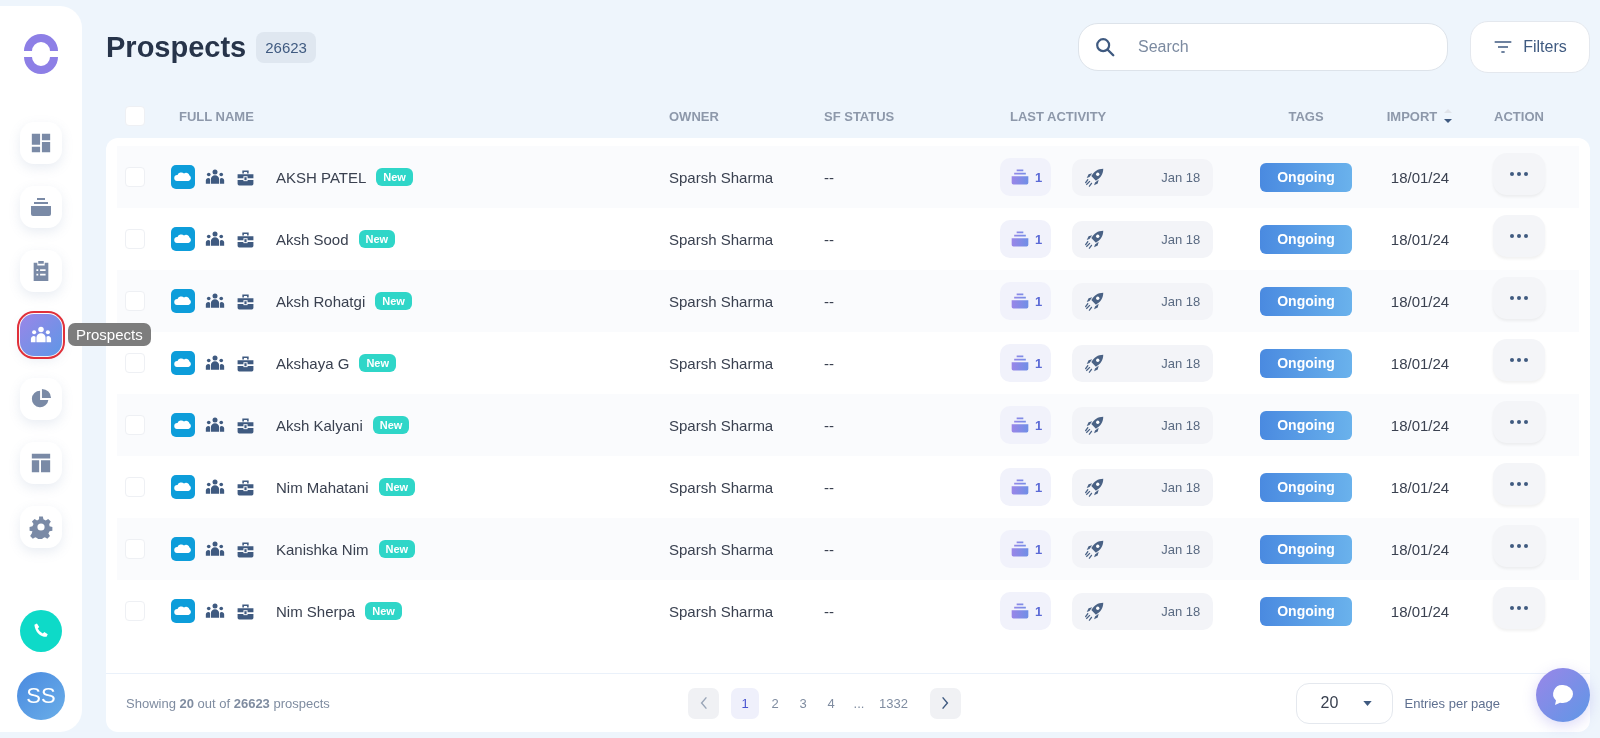  Describe the element at coordinates (41, 631) in the screenshot. I see `phone-button` at that location.